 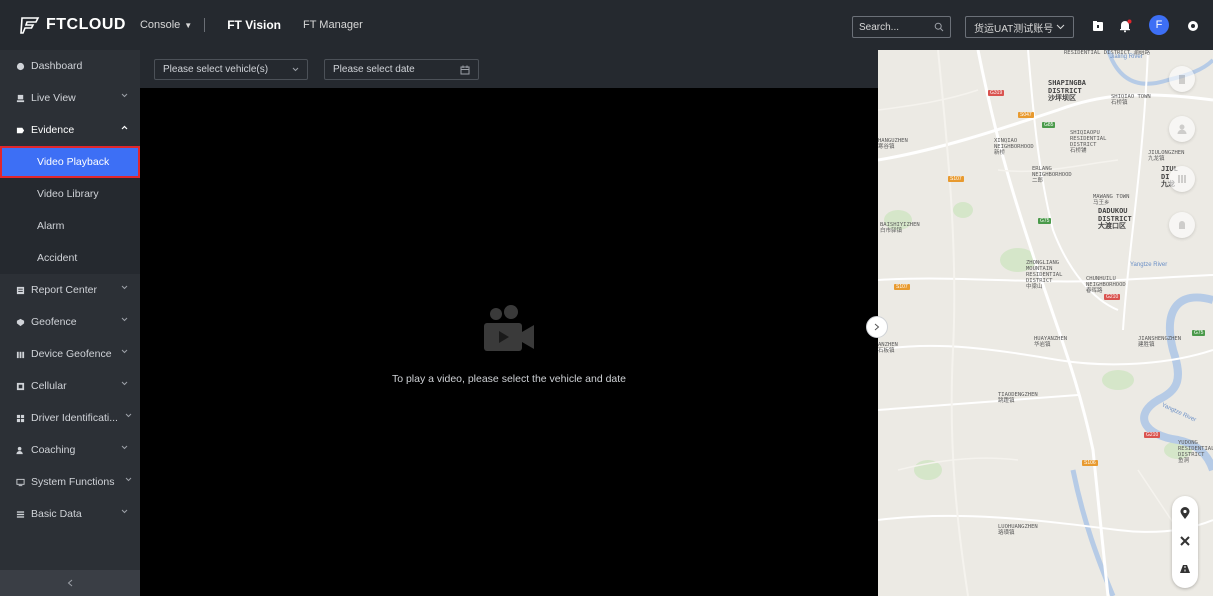 I want to click on ruler-icon, so click(x=1185, y=541).